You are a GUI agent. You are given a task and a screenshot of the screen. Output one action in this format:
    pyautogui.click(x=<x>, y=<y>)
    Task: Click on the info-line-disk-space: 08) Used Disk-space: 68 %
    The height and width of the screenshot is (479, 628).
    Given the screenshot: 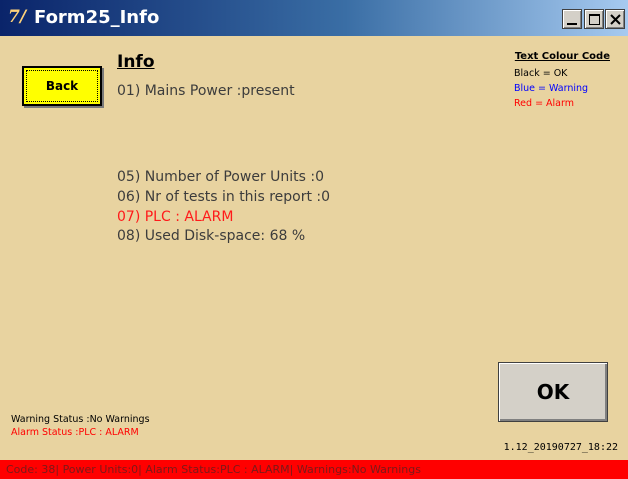 What is the action you would take?
    pyautogui.click(x=211, y=236)
    